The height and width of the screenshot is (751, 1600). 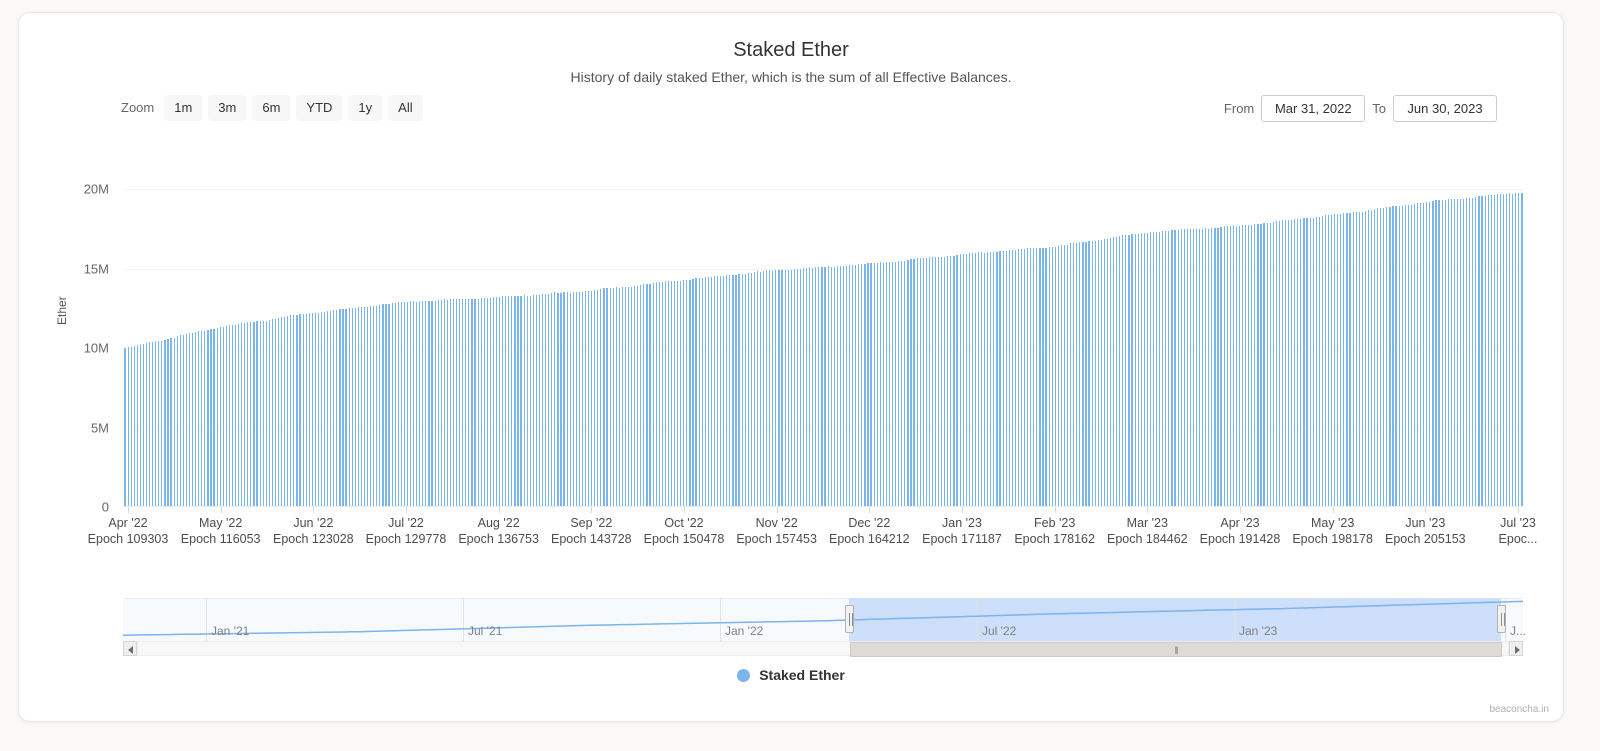 I want to click on range-button-1y: 1y, so click(x=365, y=108).